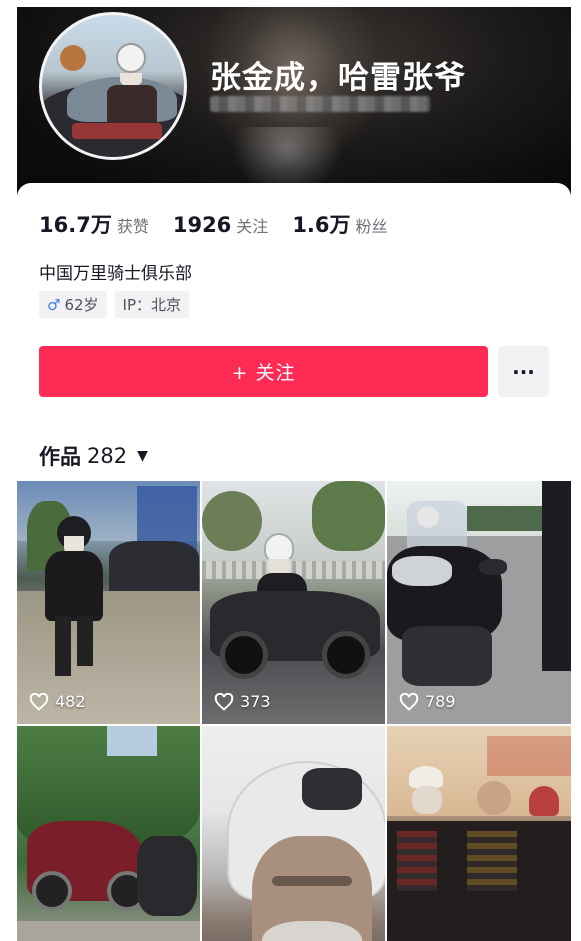 The width and height of the screenshot is (581, 941). I want to click on nickname: 张金成，哈雷张爷, so click(338, 78).